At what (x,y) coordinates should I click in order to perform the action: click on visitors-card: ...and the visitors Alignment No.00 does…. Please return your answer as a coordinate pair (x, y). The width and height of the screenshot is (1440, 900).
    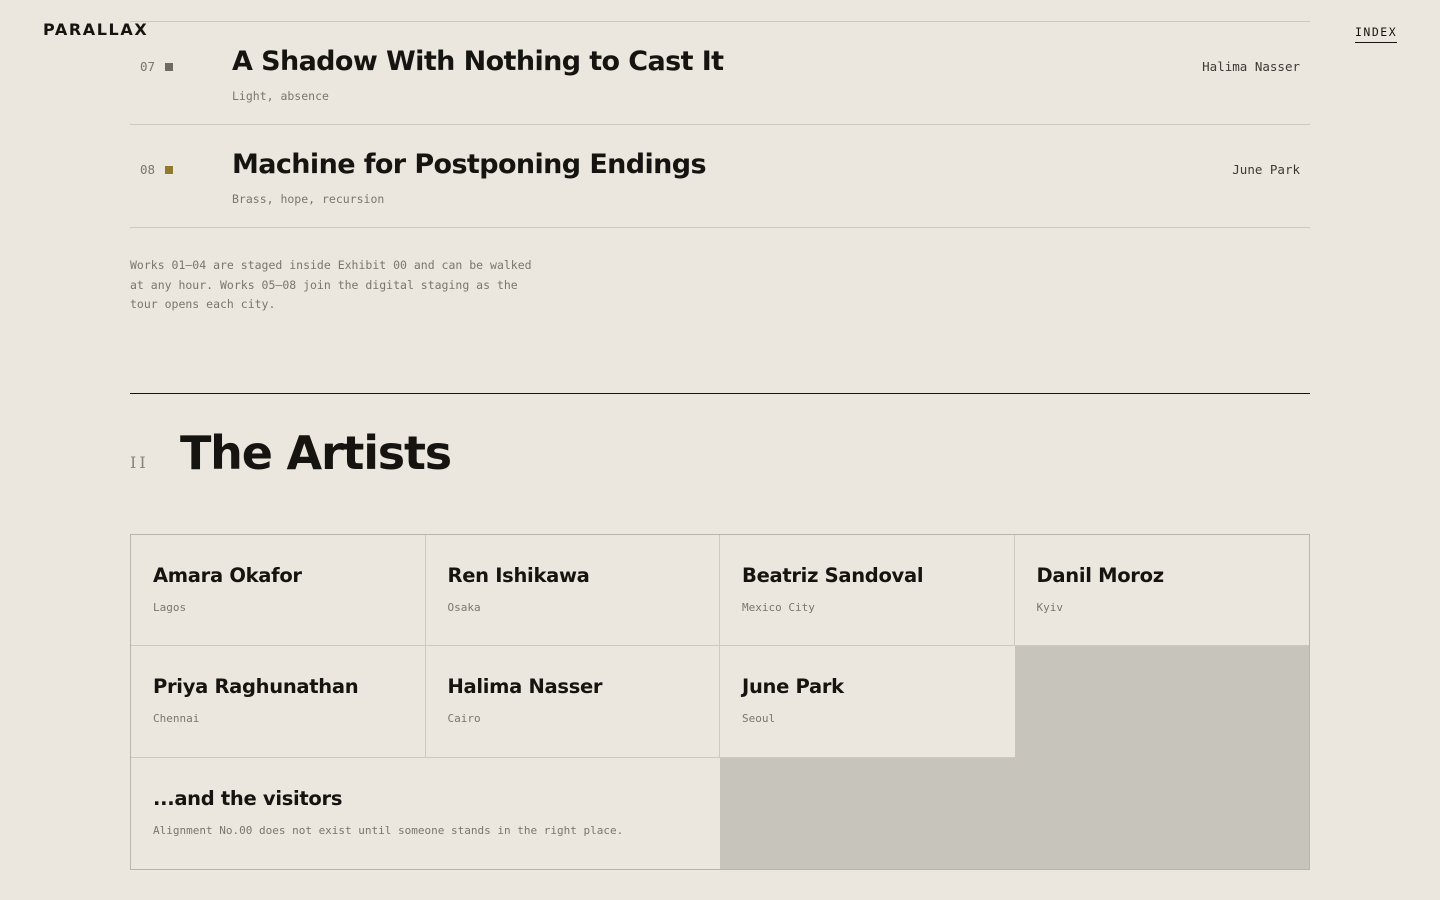
    Looking at the image, I should click on (425, 813).